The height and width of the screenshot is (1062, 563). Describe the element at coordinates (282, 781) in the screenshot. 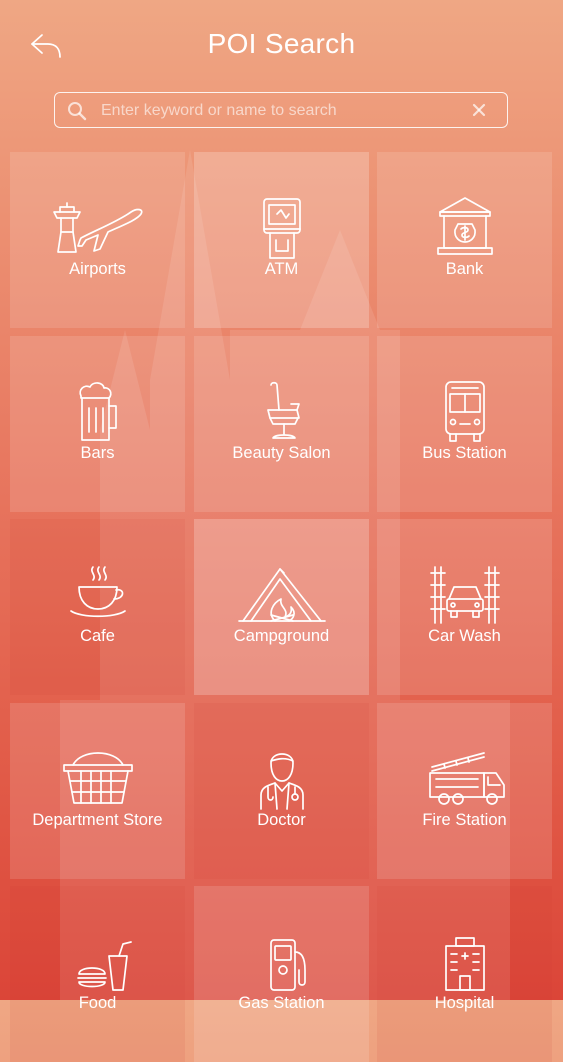

I see `doctor-icon` at that location.